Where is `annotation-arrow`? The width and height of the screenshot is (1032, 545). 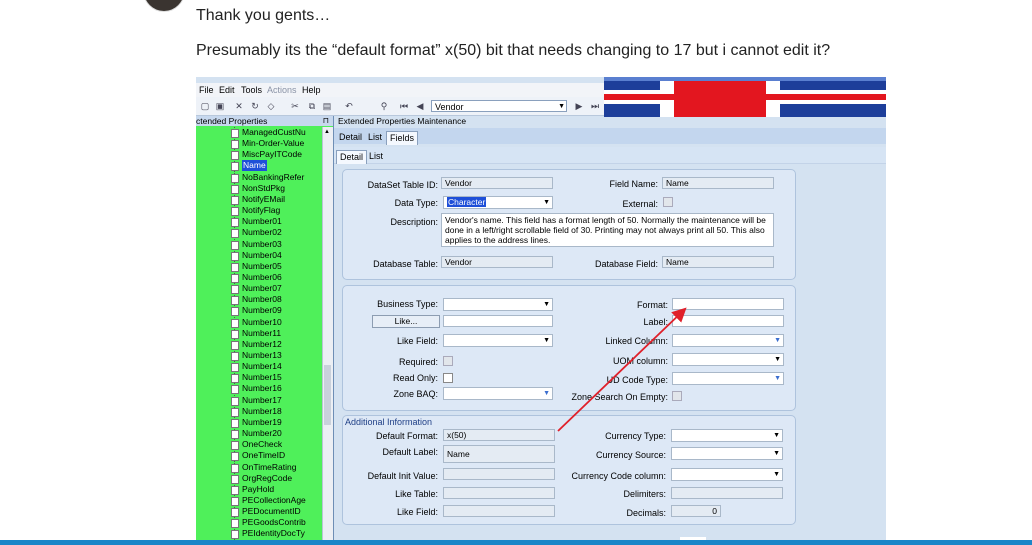
annotation-arrow is located at coordinates (622, 369).